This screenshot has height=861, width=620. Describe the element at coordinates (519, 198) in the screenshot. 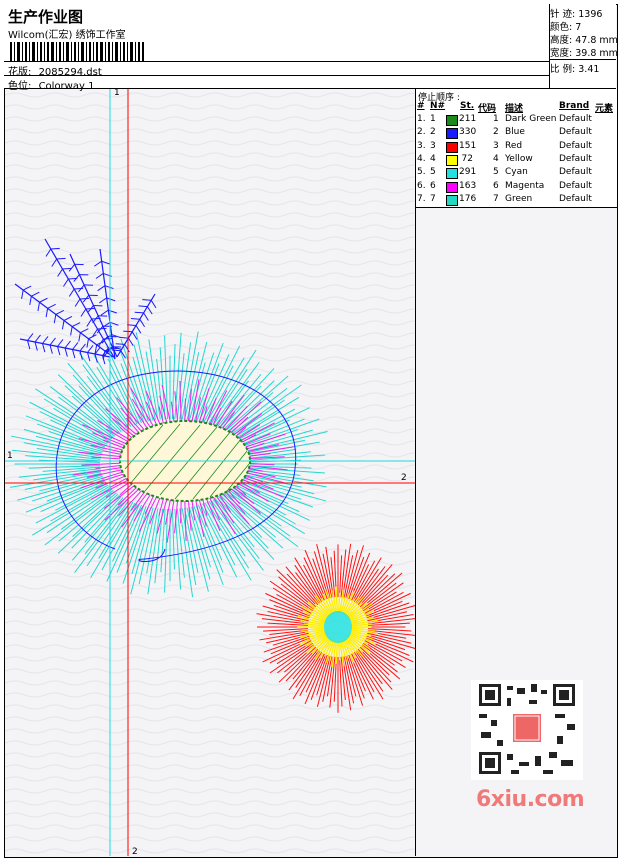

I see `stop-row-desc: Green` at that location.